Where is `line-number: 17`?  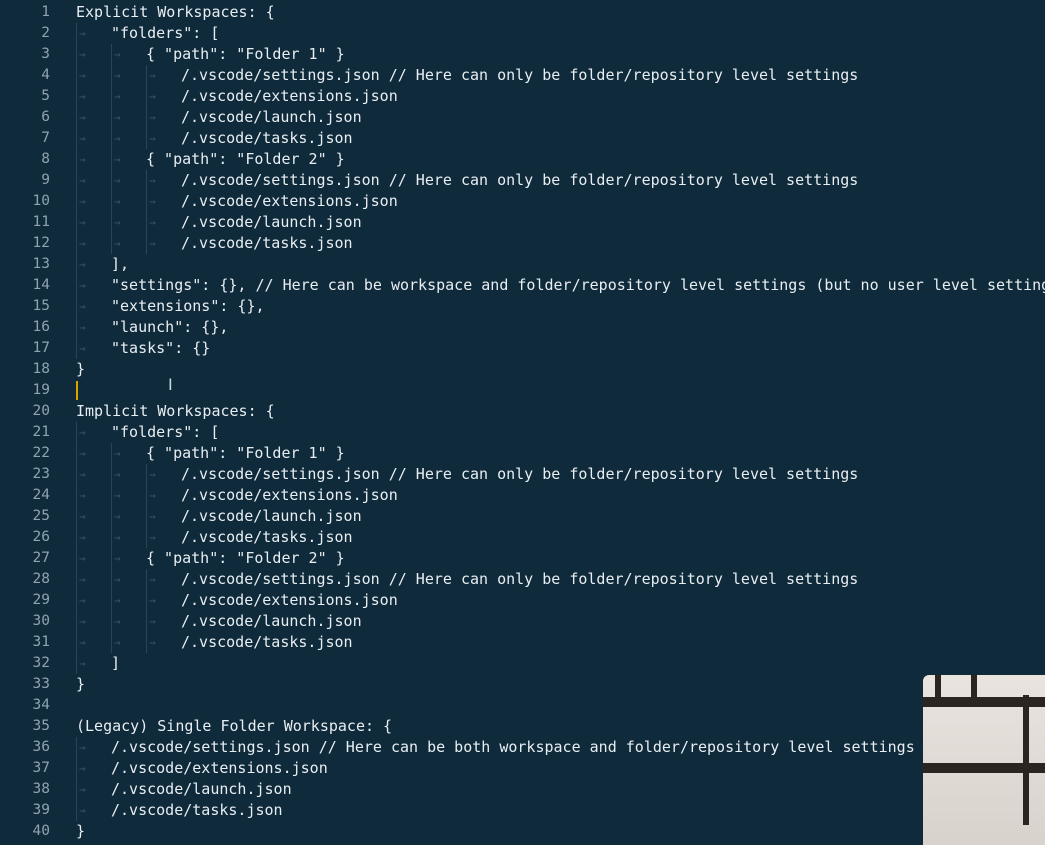 line-number: 17 is located at coordinates (41, 348).